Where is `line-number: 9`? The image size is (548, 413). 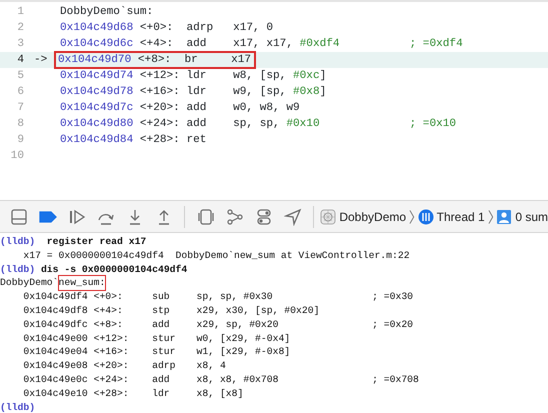
line-number: 9 is located at coordinates (20, 140).